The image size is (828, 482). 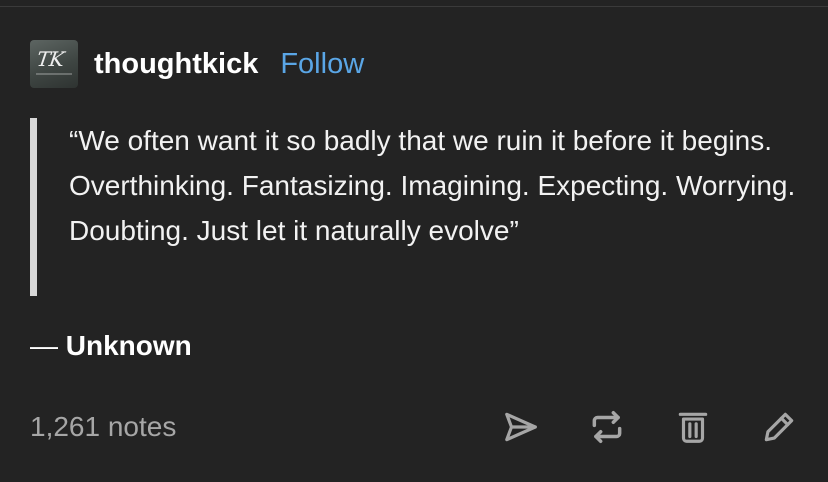 What do you see at coordinates (415, 427) in the screenshot?
I see `post-footer: 1,261 notes` at bounding box center [415, 427].